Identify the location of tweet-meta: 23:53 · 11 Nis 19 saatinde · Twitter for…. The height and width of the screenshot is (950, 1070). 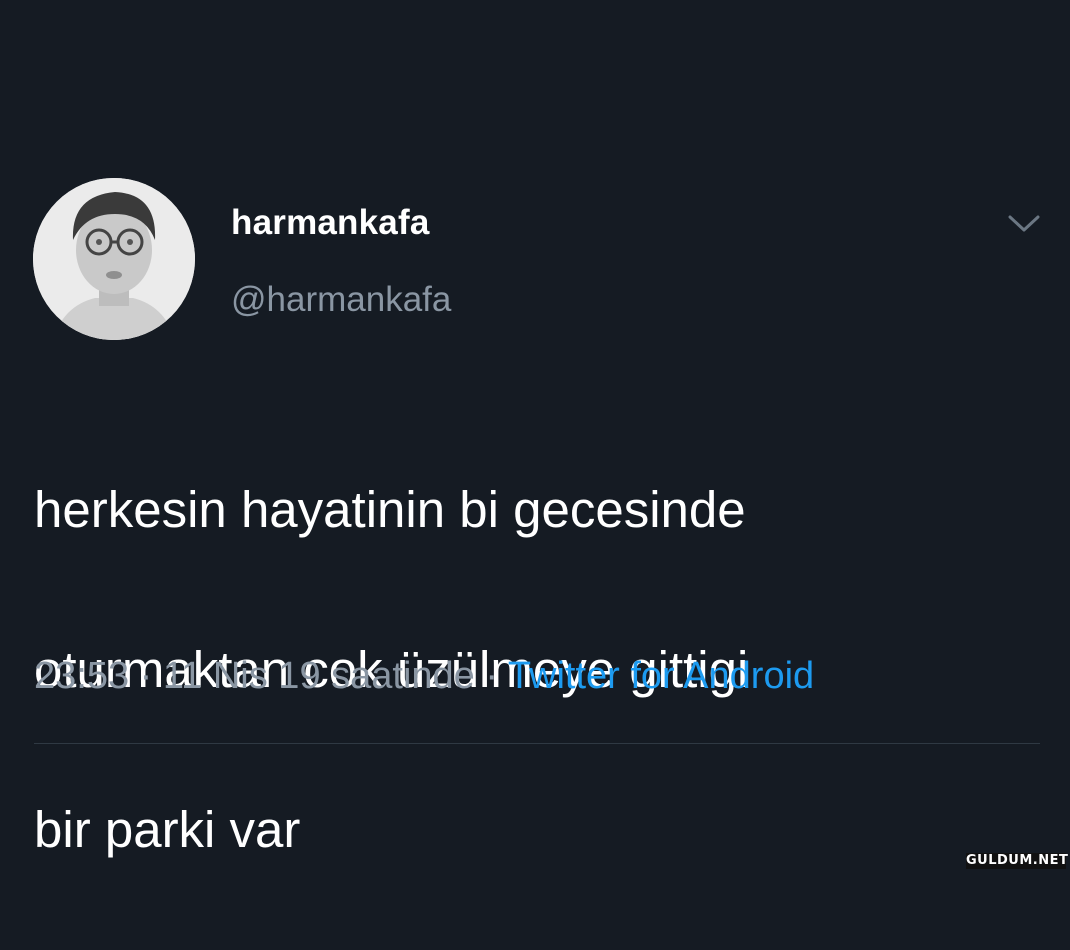
(424, 676).